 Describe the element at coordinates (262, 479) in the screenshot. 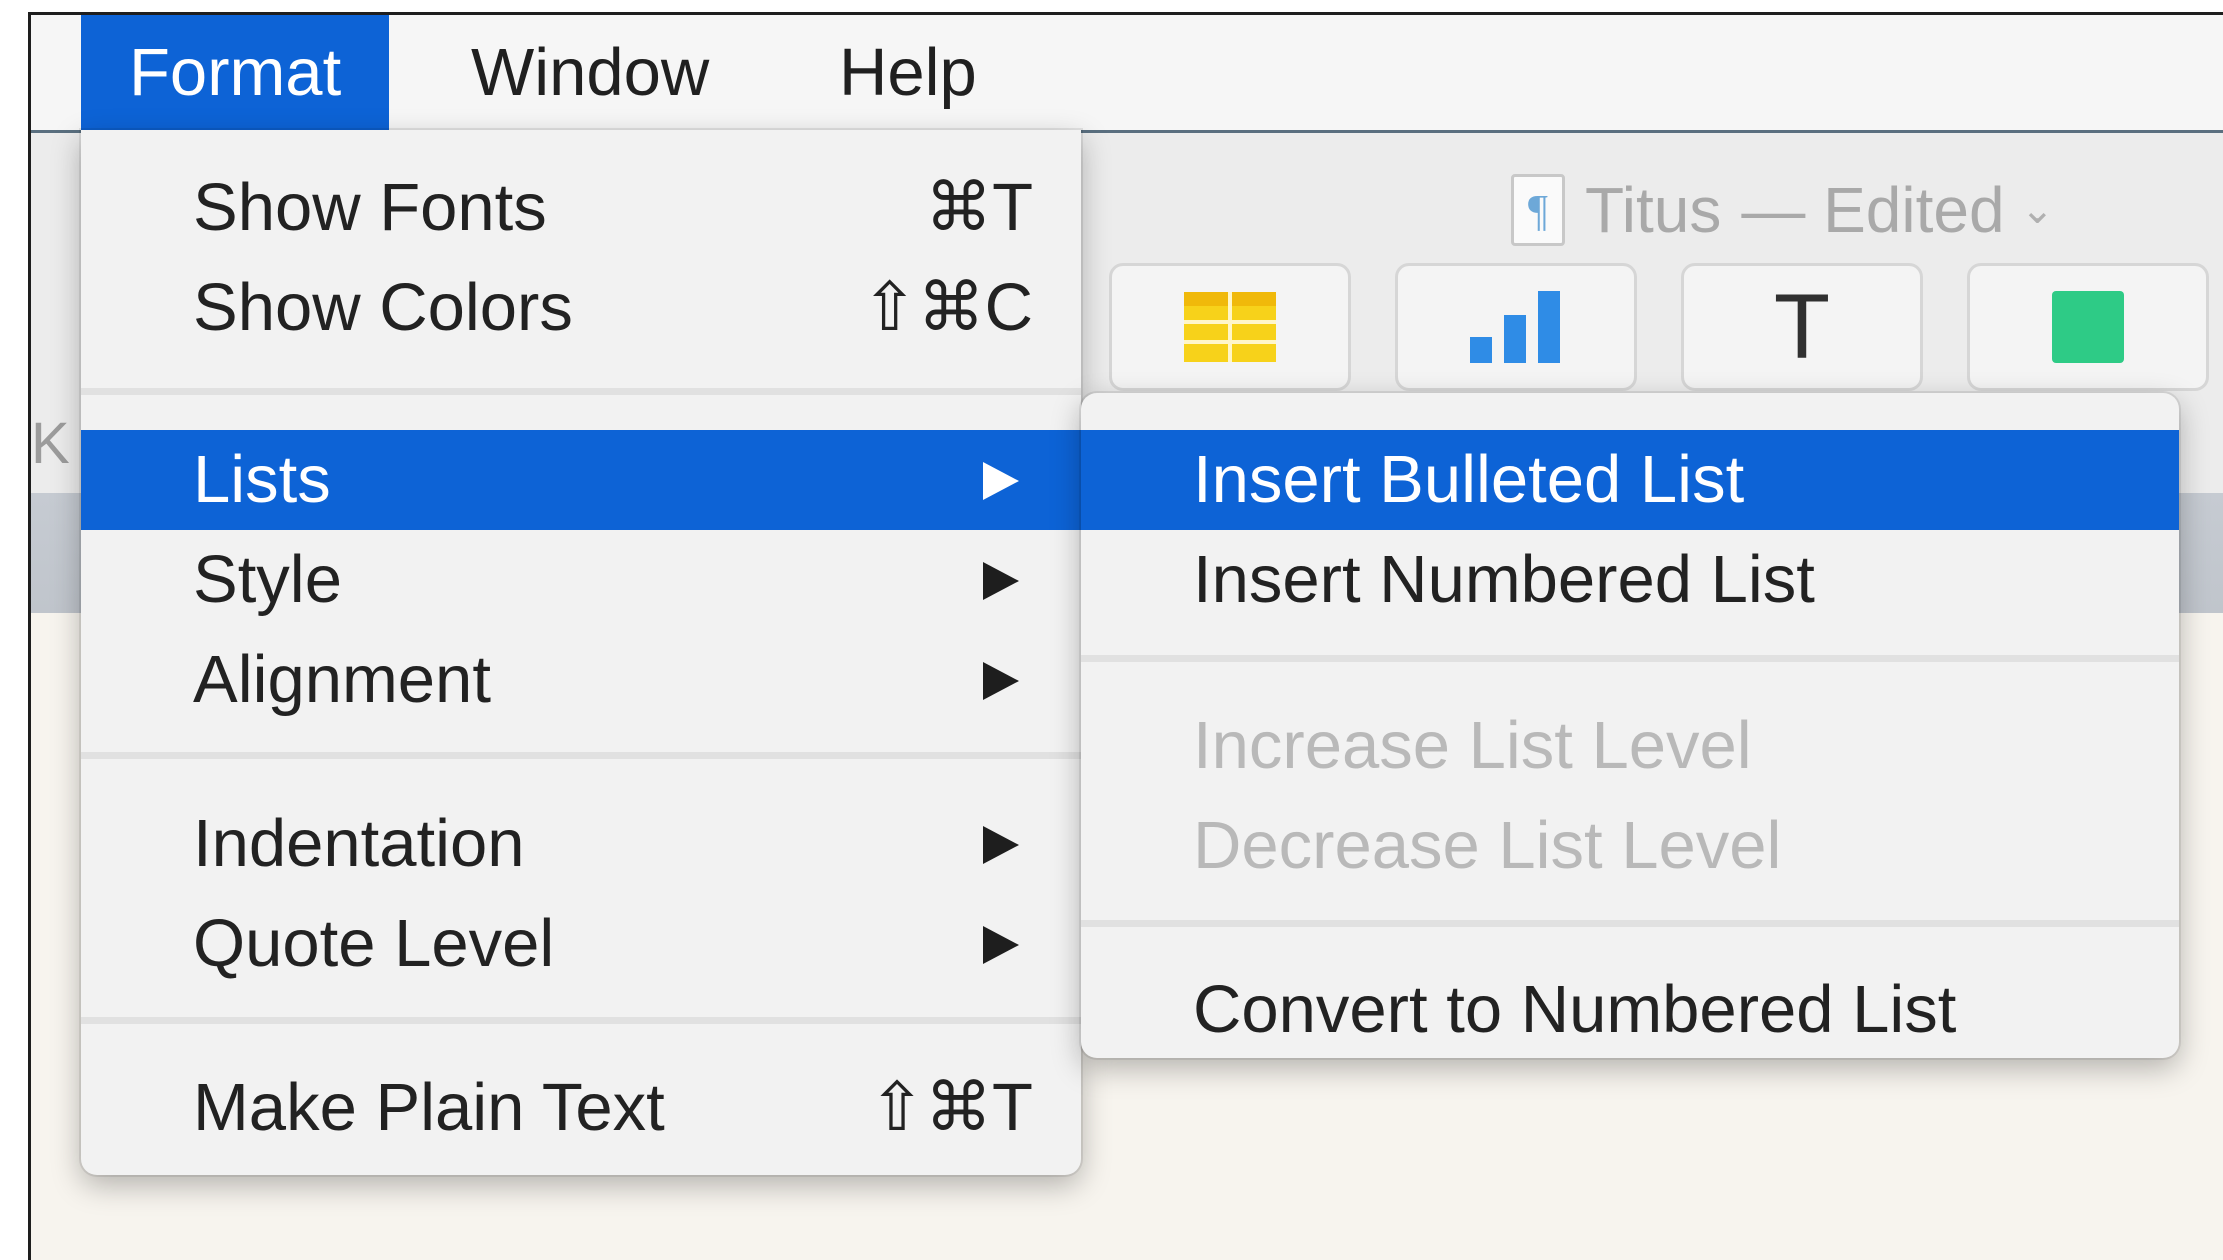

I see `menu-item-label: Lists` at that location.